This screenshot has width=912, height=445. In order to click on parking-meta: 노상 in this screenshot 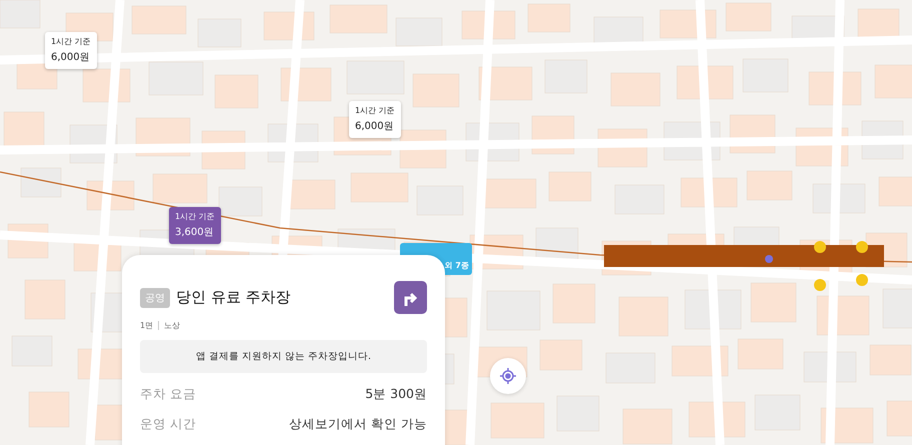, I will do `click(172, 325)`.